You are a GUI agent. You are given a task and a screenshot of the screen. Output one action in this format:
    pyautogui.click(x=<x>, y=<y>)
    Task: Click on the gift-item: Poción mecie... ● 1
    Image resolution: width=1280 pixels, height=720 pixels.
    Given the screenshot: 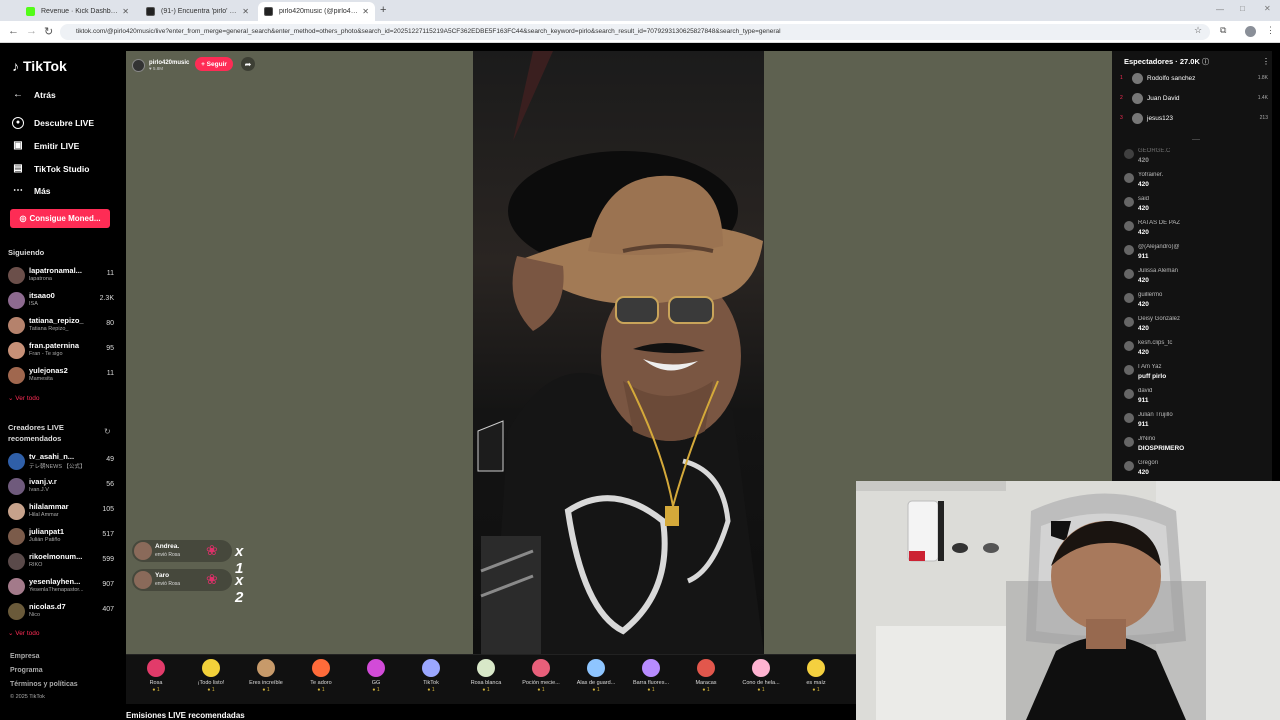 What is the action you would take?
    pyautogui.click(x=541, y=676)
    